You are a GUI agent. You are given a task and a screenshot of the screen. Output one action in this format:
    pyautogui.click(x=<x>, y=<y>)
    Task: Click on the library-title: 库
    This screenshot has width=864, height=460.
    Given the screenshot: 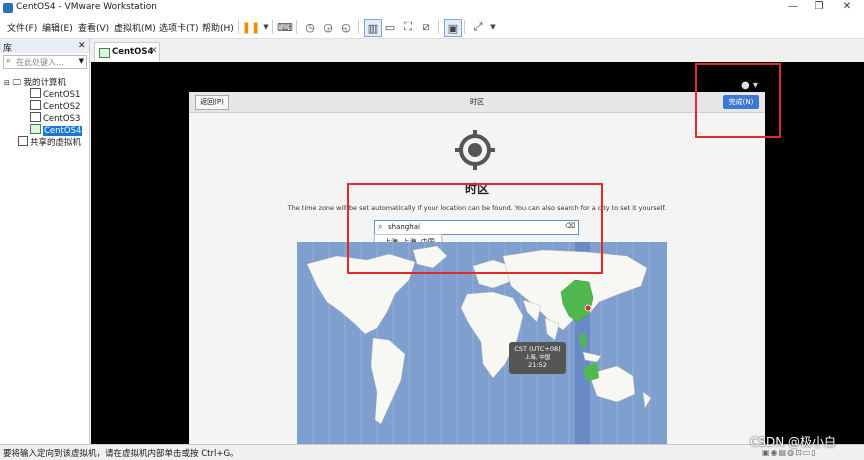 What is the action you would take?
    pyautogui.click(x=8, y=49)
    